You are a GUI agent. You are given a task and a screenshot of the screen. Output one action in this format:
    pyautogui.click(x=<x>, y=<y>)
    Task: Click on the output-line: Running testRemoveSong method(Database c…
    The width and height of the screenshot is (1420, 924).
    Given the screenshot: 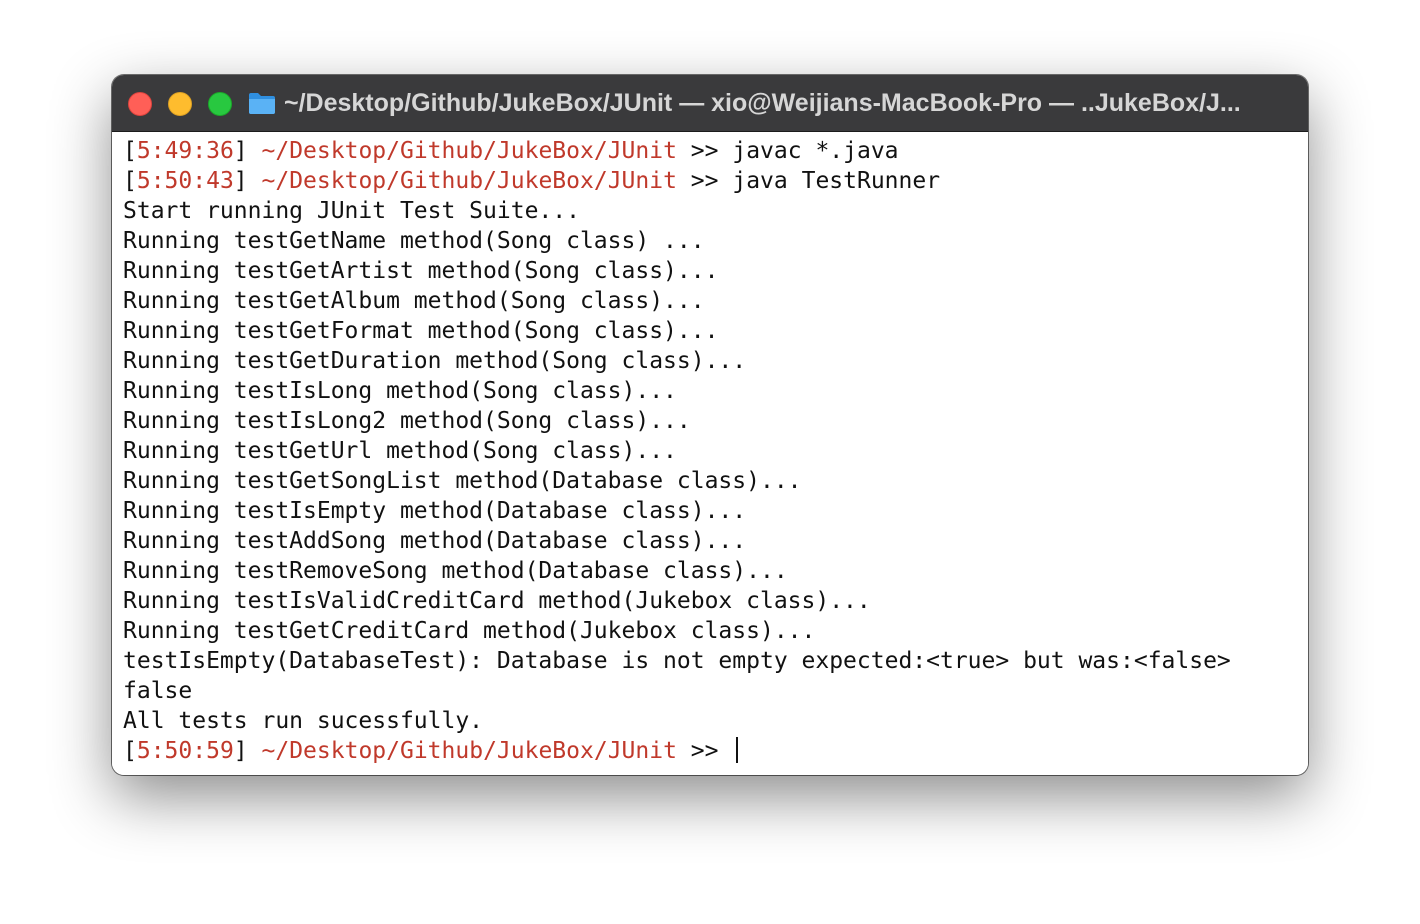 What is the action you would take?
    pyautogui.click(x=455, y=571)
    